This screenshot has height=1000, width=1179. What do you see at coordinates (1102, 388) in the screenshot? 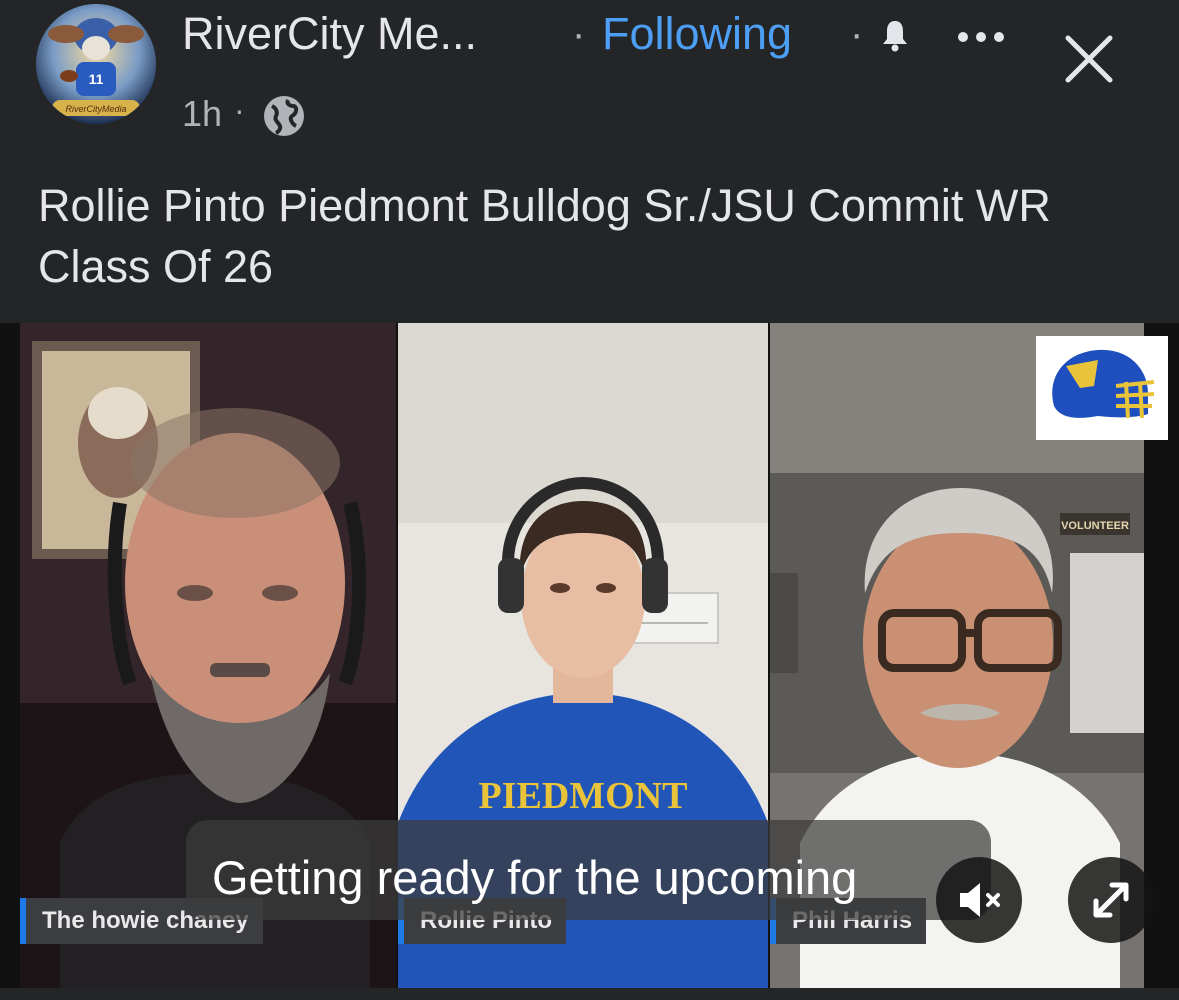
I see `team-helmet-logo` at bounding box center [1102, 388].